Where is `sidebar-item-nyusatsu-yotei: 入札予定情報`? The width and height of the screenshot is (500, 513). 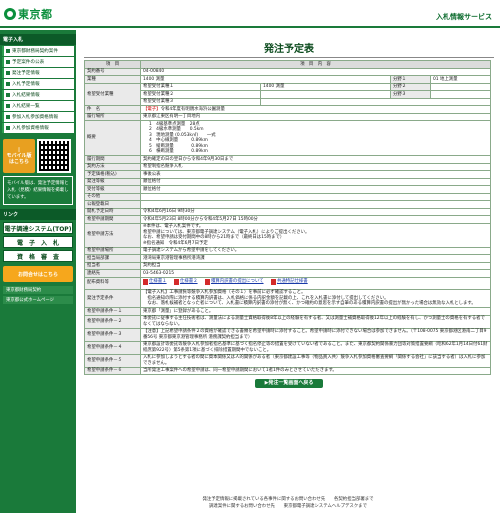
sidebar-item-nyusatsu-yotei: 入札予定情報 is located at coordinates (38, 84).